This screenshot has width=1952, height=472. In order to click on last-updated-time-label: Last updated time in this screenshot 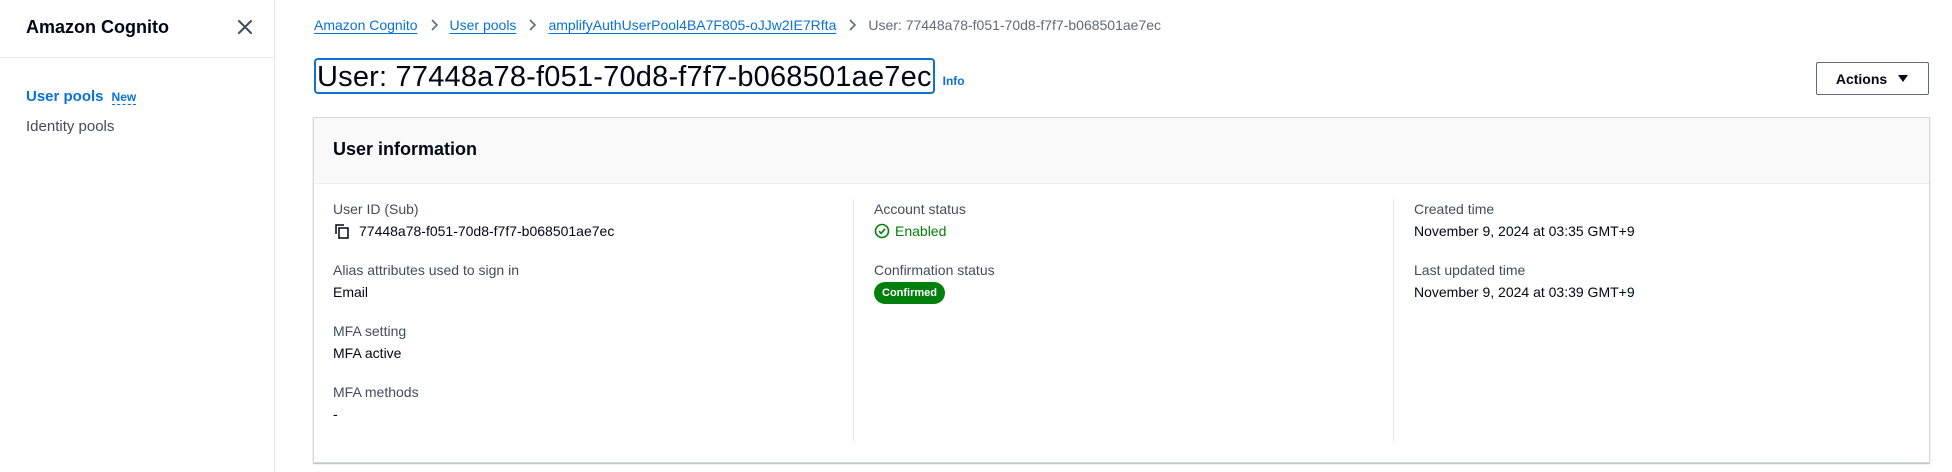, I will do `click(1470, 270)`.